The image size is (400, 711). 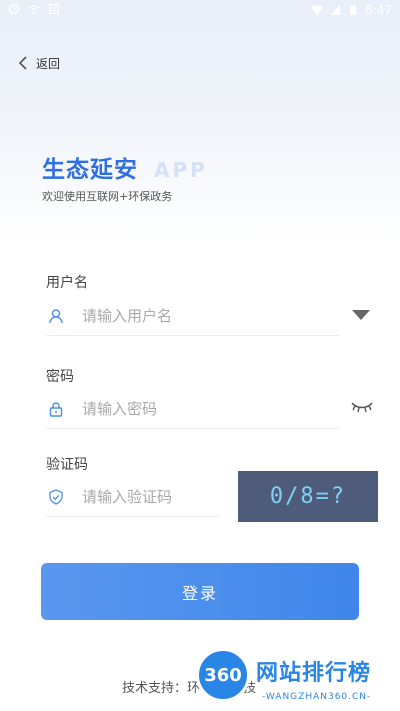 What do you see at coordinates (362, 407) in the screenshot?
I see `eye-closed-icon` at bounding box center [362, 407].